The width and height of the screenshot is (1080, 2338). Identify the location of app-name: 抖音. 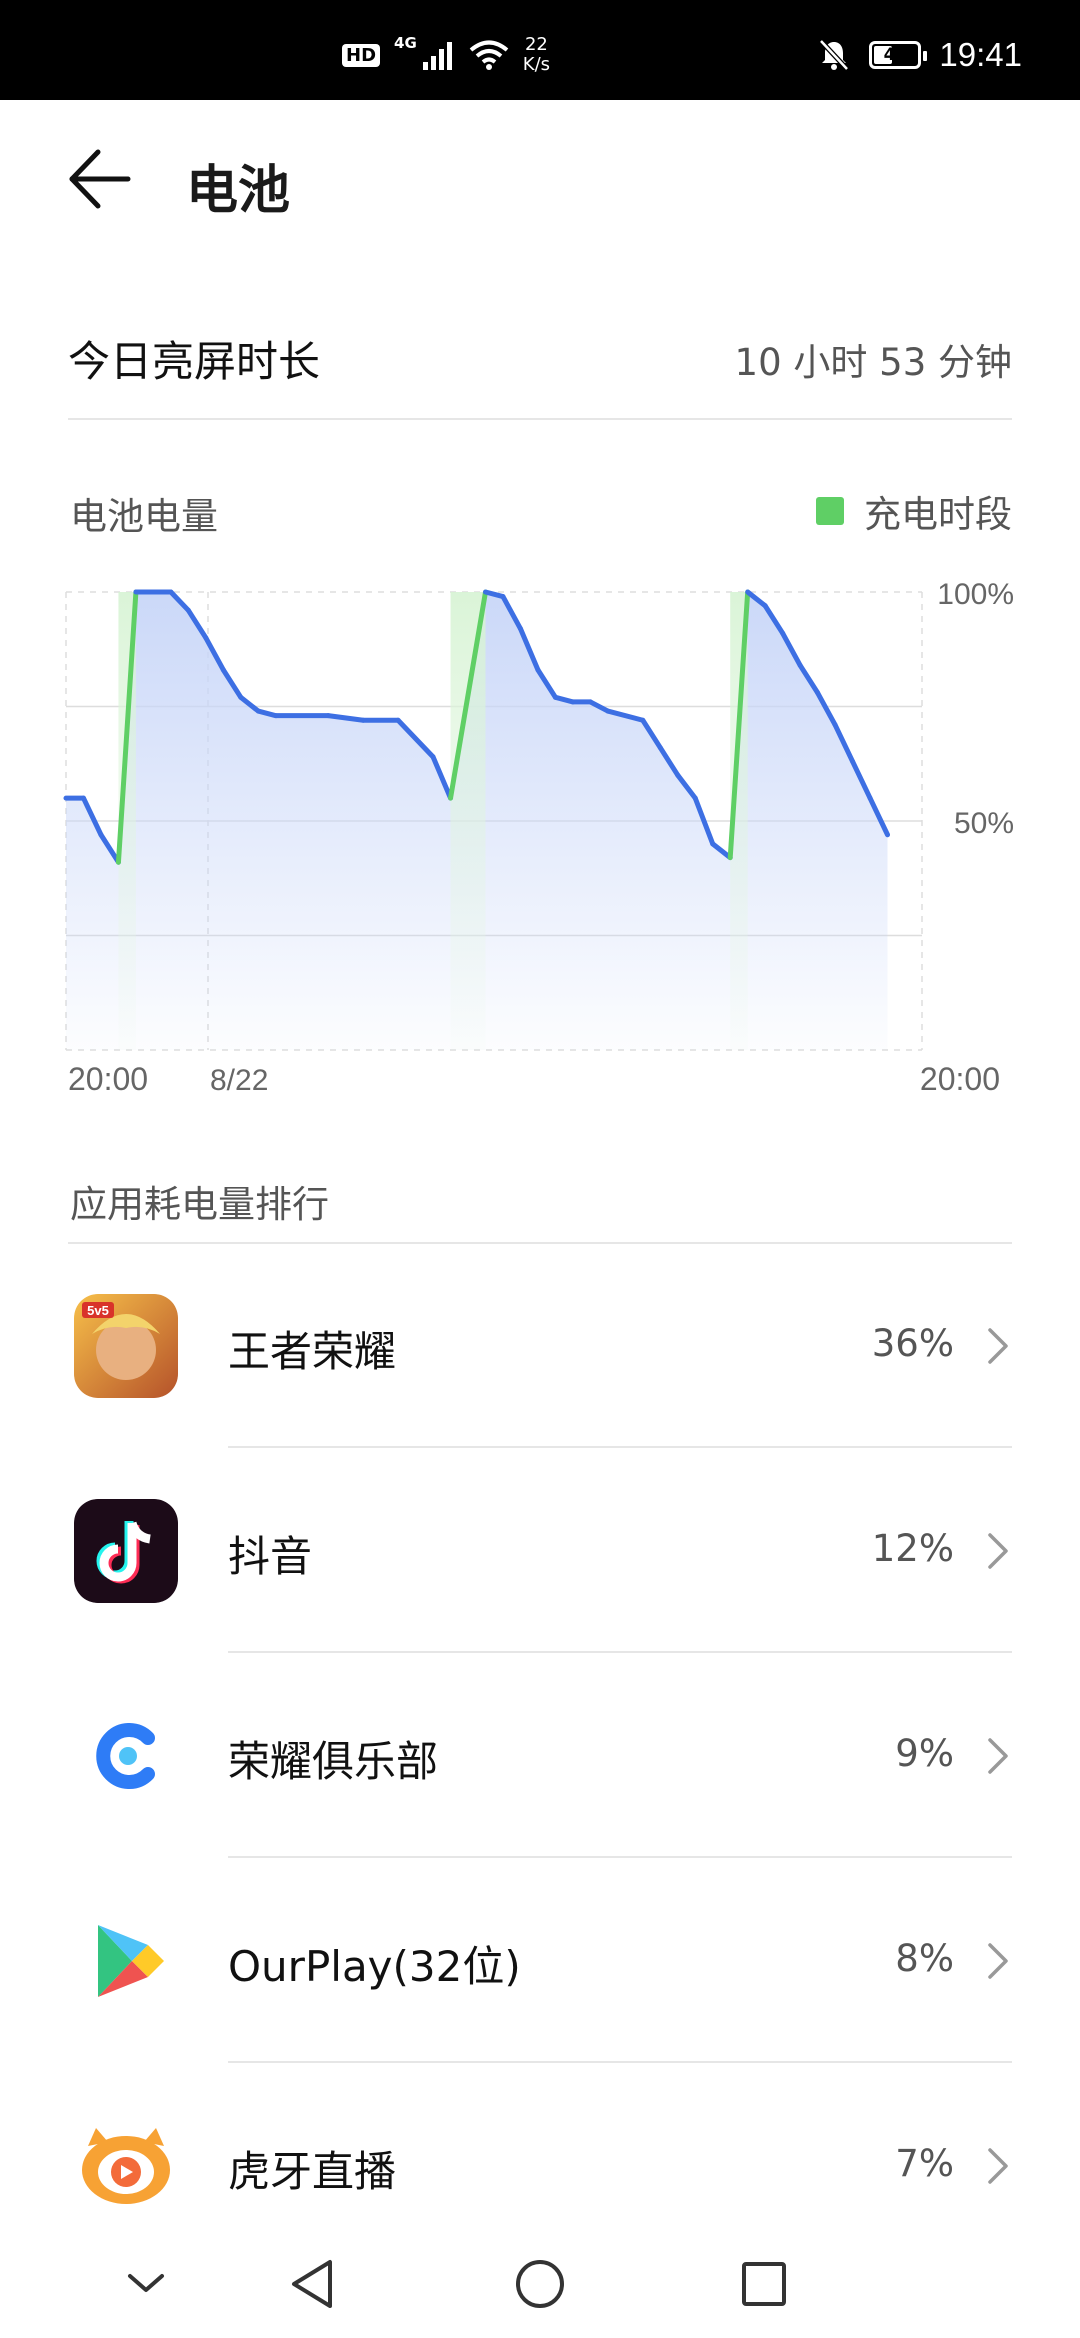
(270, 1556).